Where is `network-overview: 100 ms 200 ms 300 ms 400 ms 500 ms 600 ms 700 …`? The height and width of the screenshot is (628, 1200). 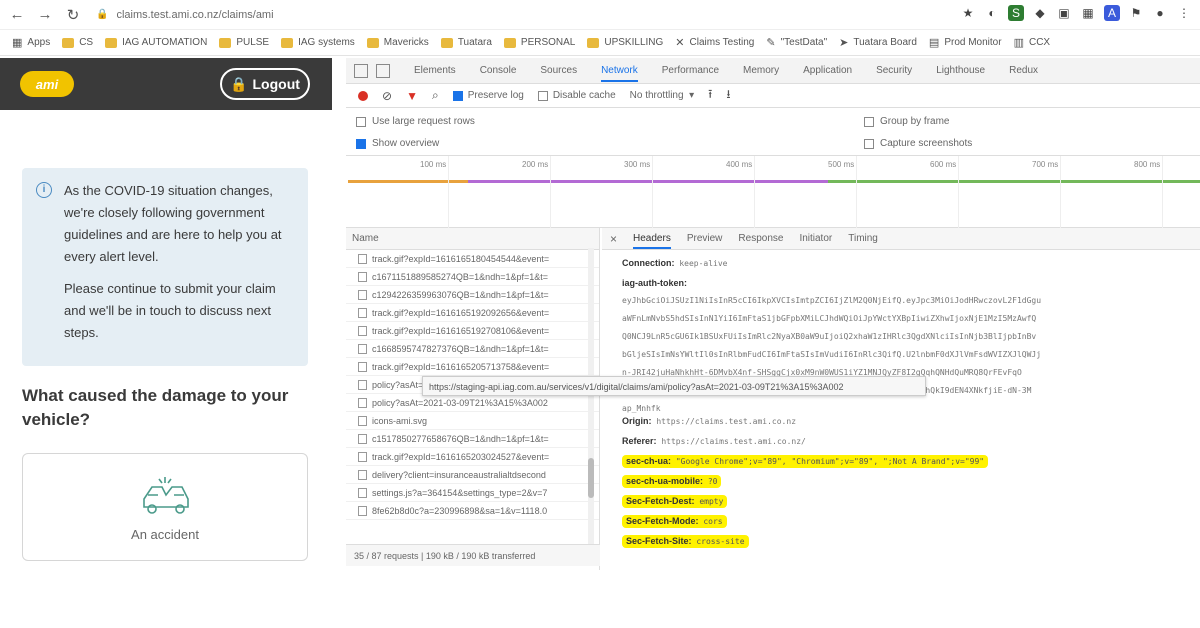 network-overview: 100 ms 200 ms 300 ms 400 ms 500 ms 600 ms 700 … is located at coordinates (773, 192).